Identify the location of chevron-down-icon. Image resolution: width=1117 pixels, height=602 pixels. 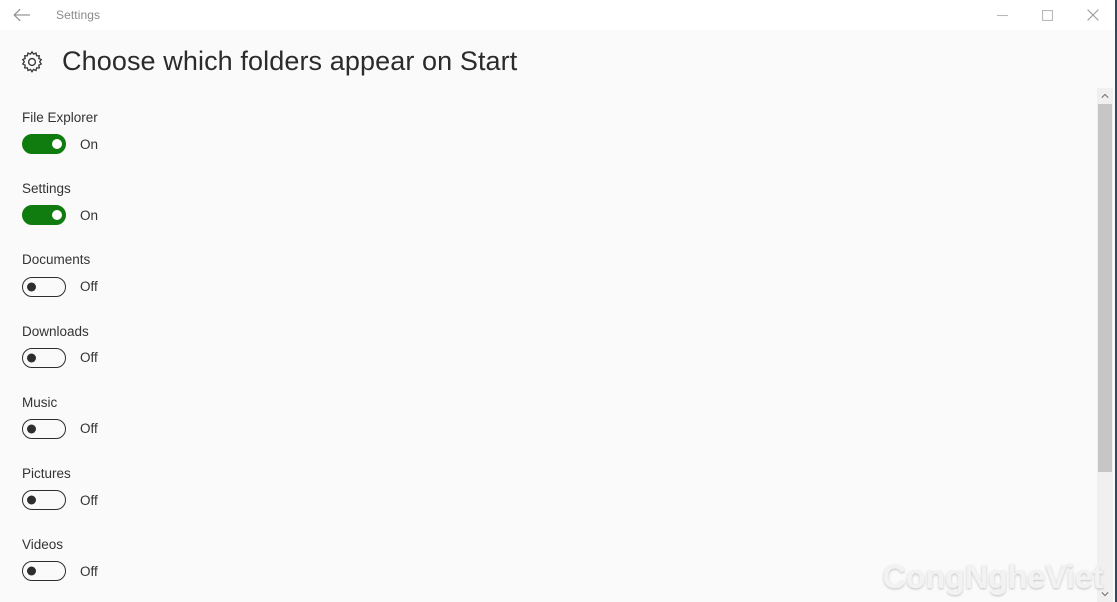
(1105, 594).